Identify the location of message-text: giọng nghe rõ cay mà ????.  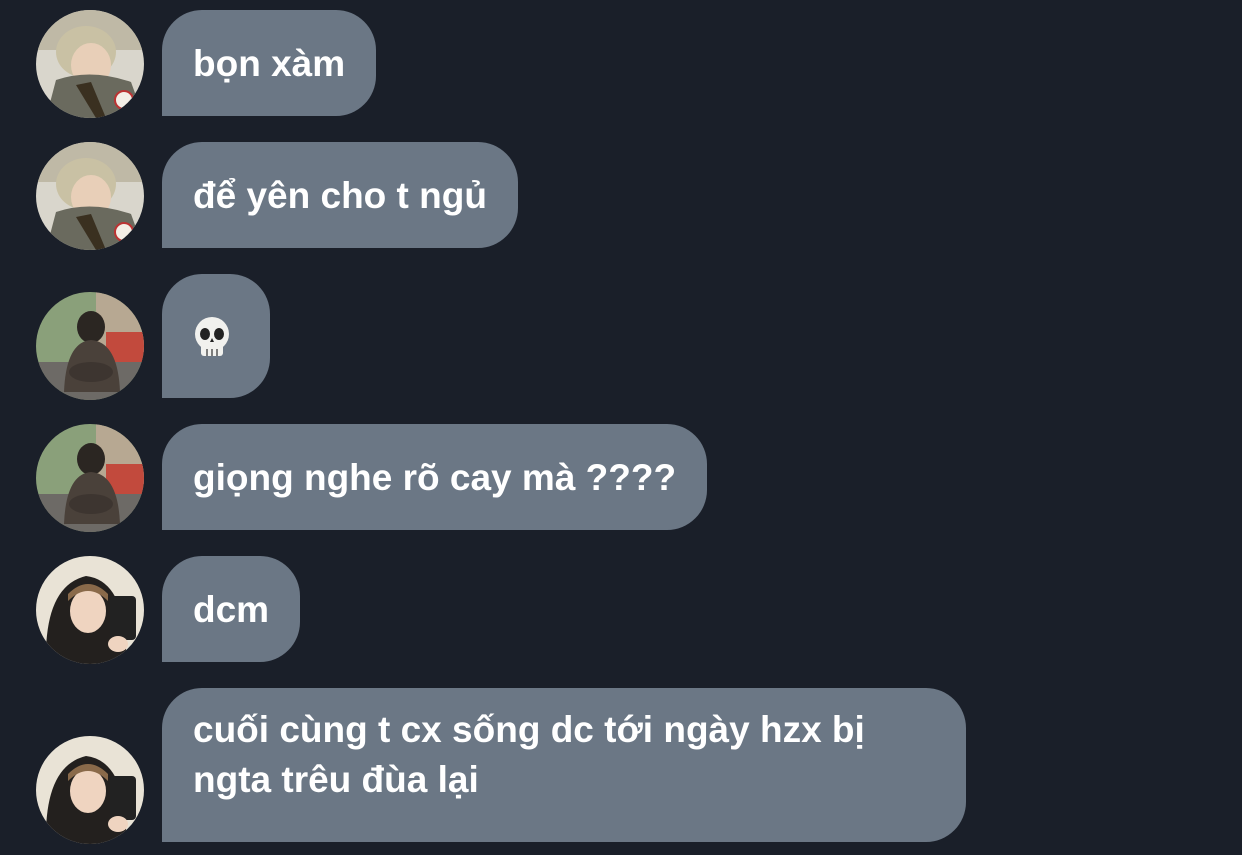
(435, 477).